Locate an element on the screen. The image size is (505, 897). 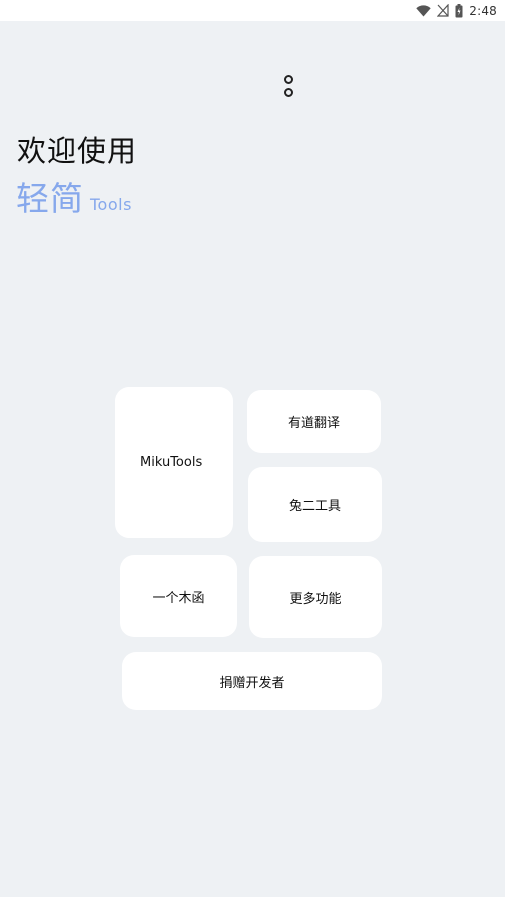
more-features-label: 更多功能 is located at coordinates (315, 599).